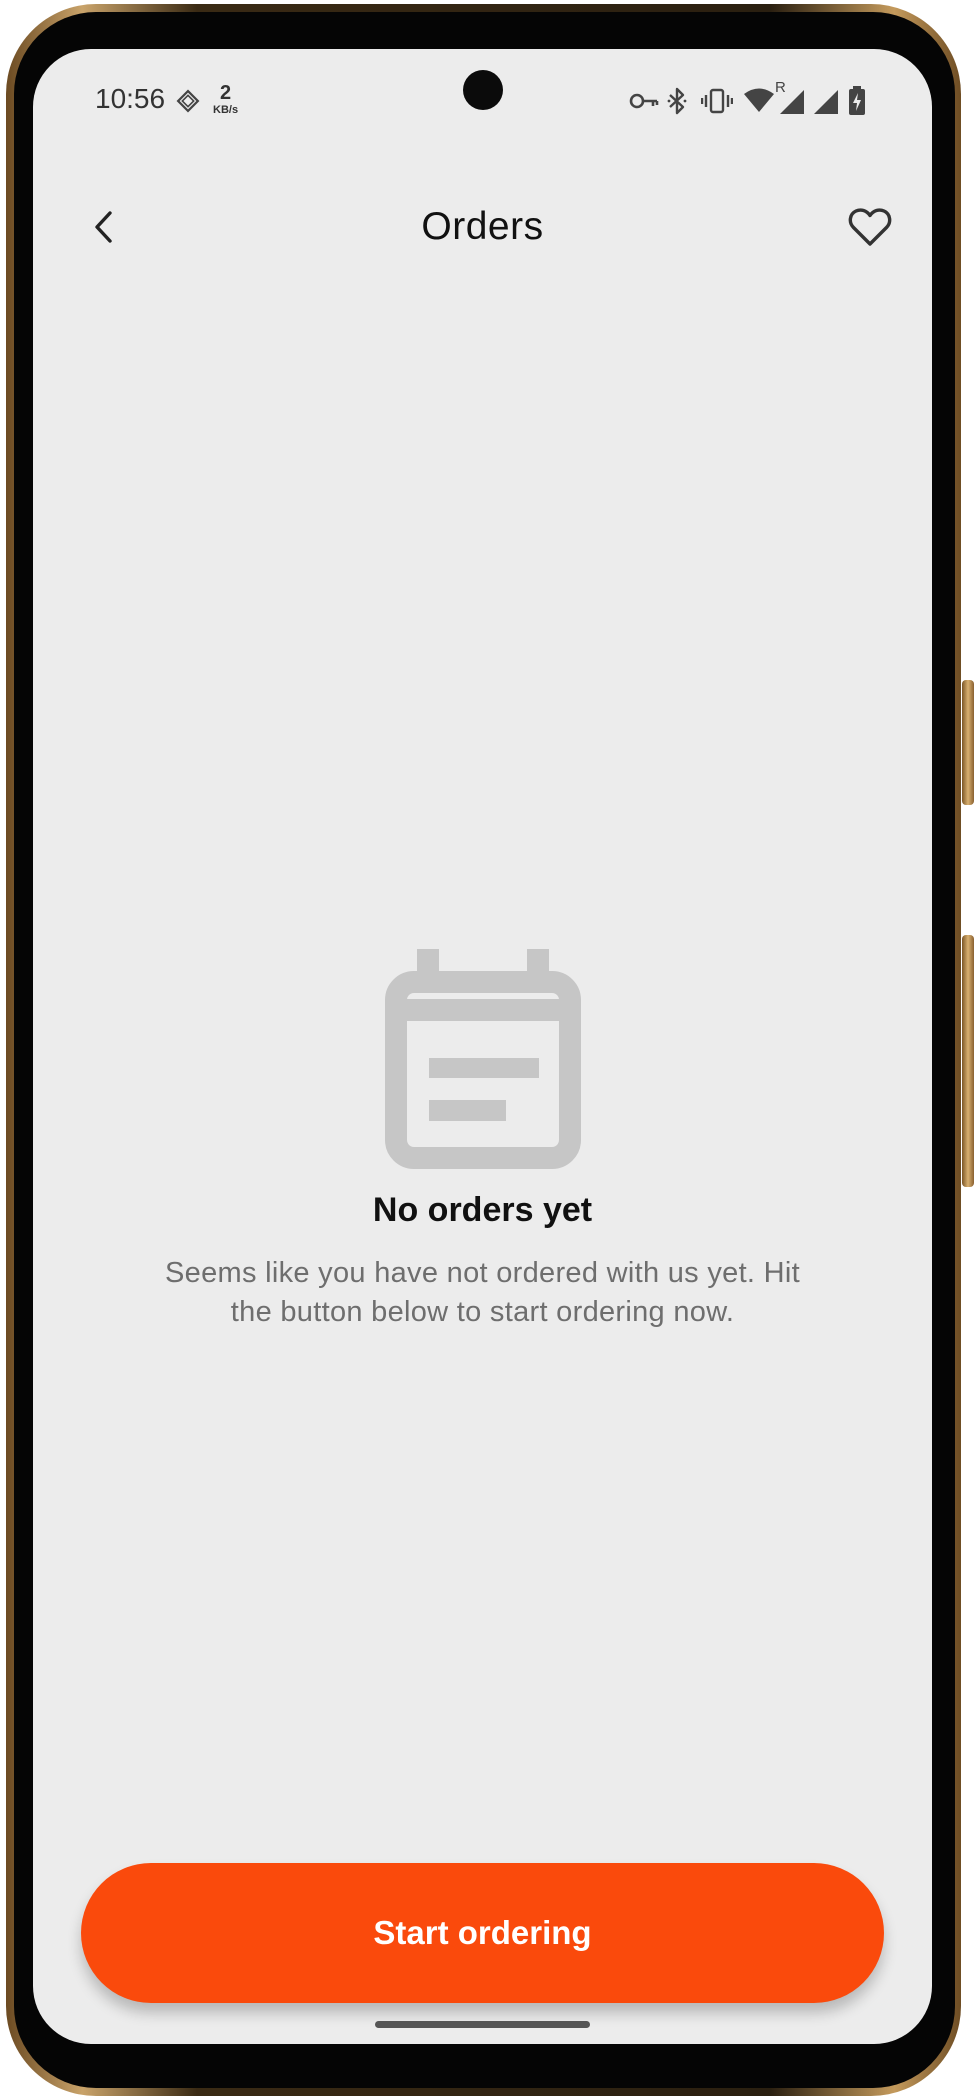 This screenshot has width=978, height=2100. What do you see at coordinates (225, 93) in the screenshot?
I see `net-speed-value: 2` at bounding box center [225, 93].